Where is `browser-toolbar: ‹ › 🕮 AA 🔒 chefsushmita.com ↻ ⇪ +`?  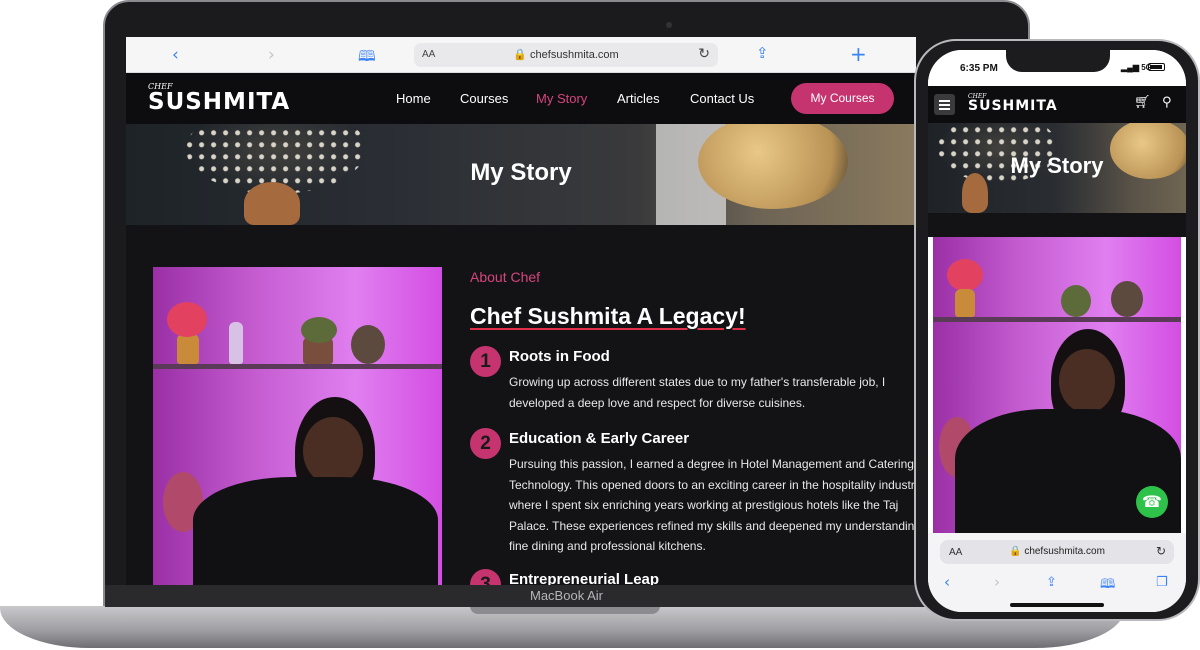 browser-toolbar: ‹ › 🕮 AA 🔒 chefsushmita.com ↻ ⇪ + is located at coordinates (521, 55).